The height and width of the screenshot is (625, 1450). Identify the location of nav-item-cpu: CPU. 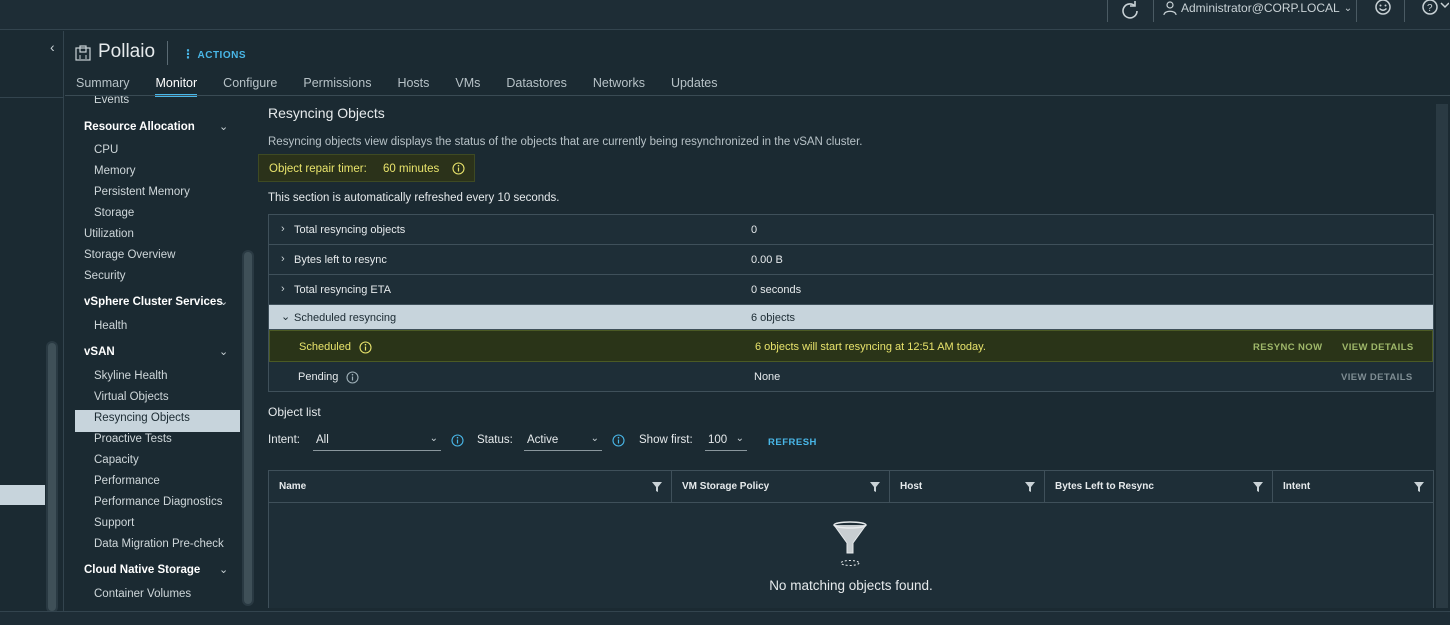
(106, 150).